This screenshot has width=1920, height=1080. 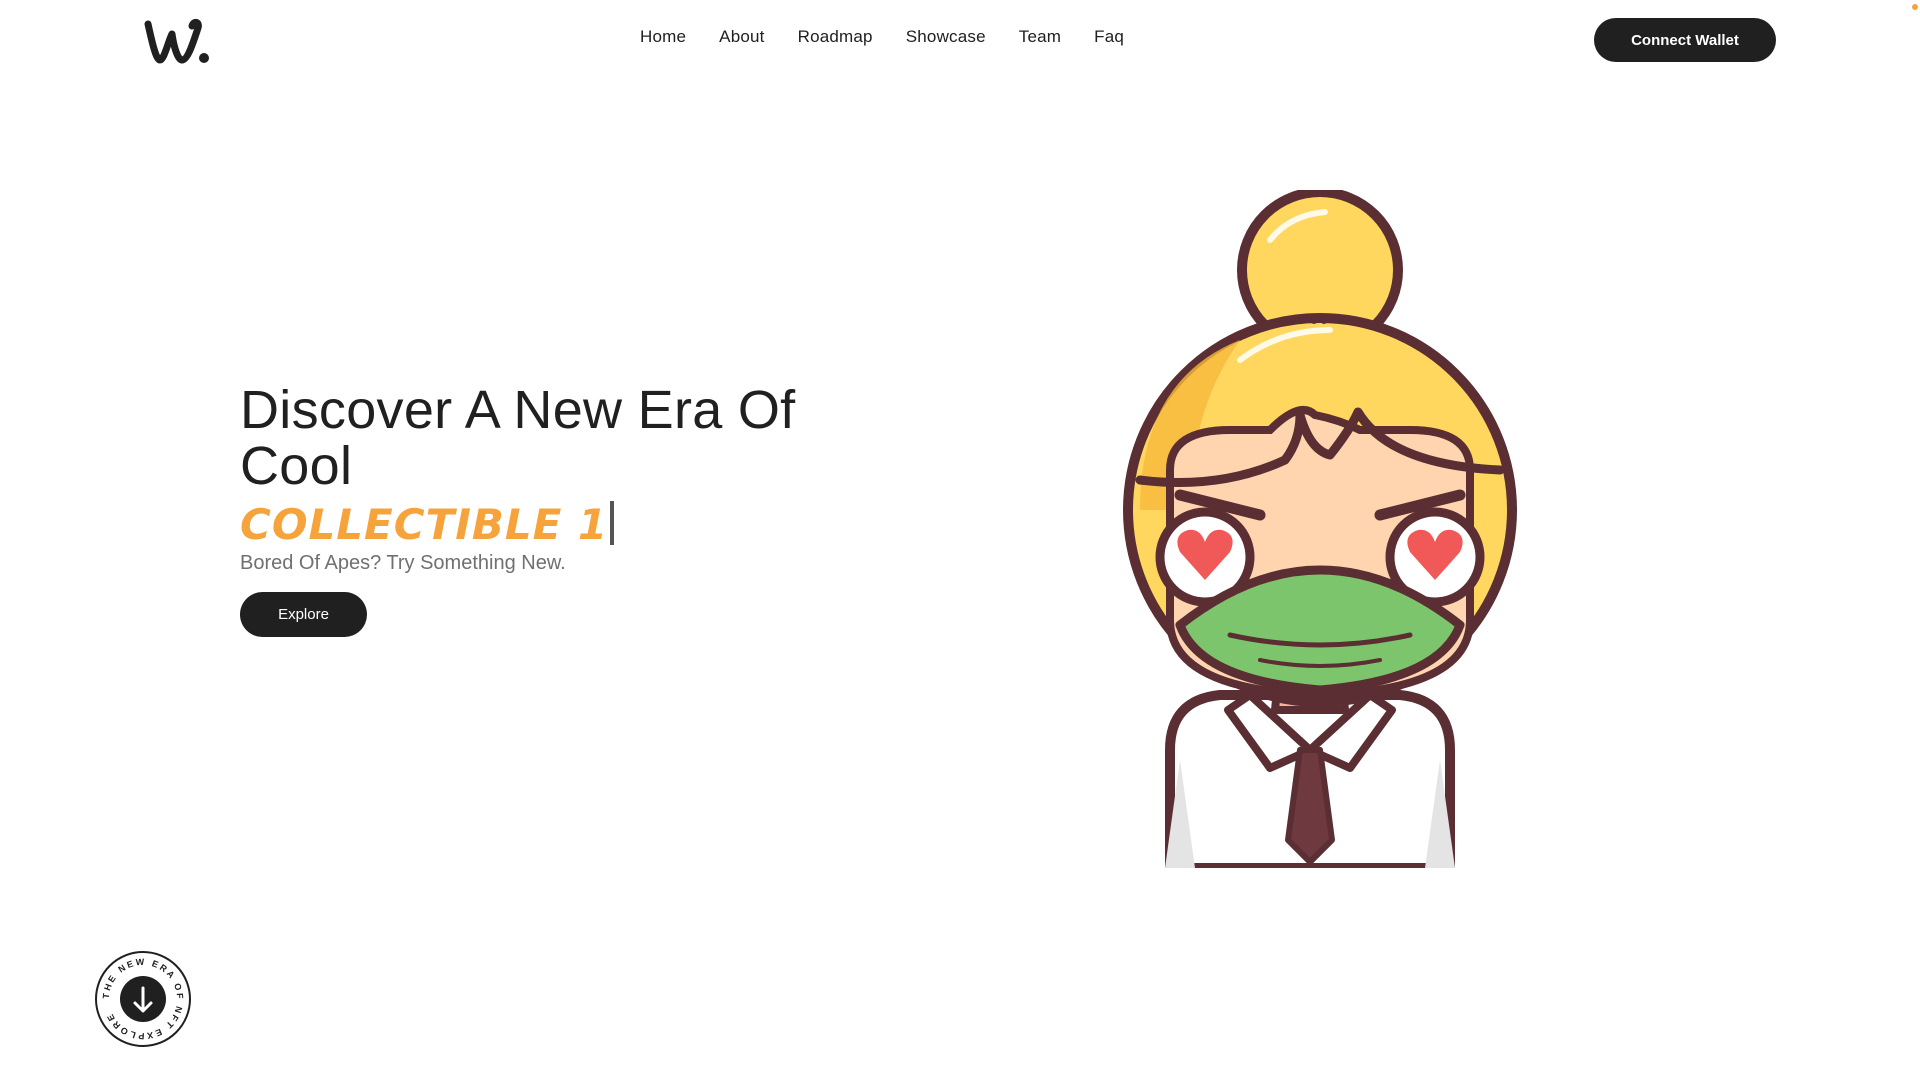 What do you see at coordinates (1040, 37) in the screenshot?
I see `nav-team: Team` at bounding box center [1040, 37].